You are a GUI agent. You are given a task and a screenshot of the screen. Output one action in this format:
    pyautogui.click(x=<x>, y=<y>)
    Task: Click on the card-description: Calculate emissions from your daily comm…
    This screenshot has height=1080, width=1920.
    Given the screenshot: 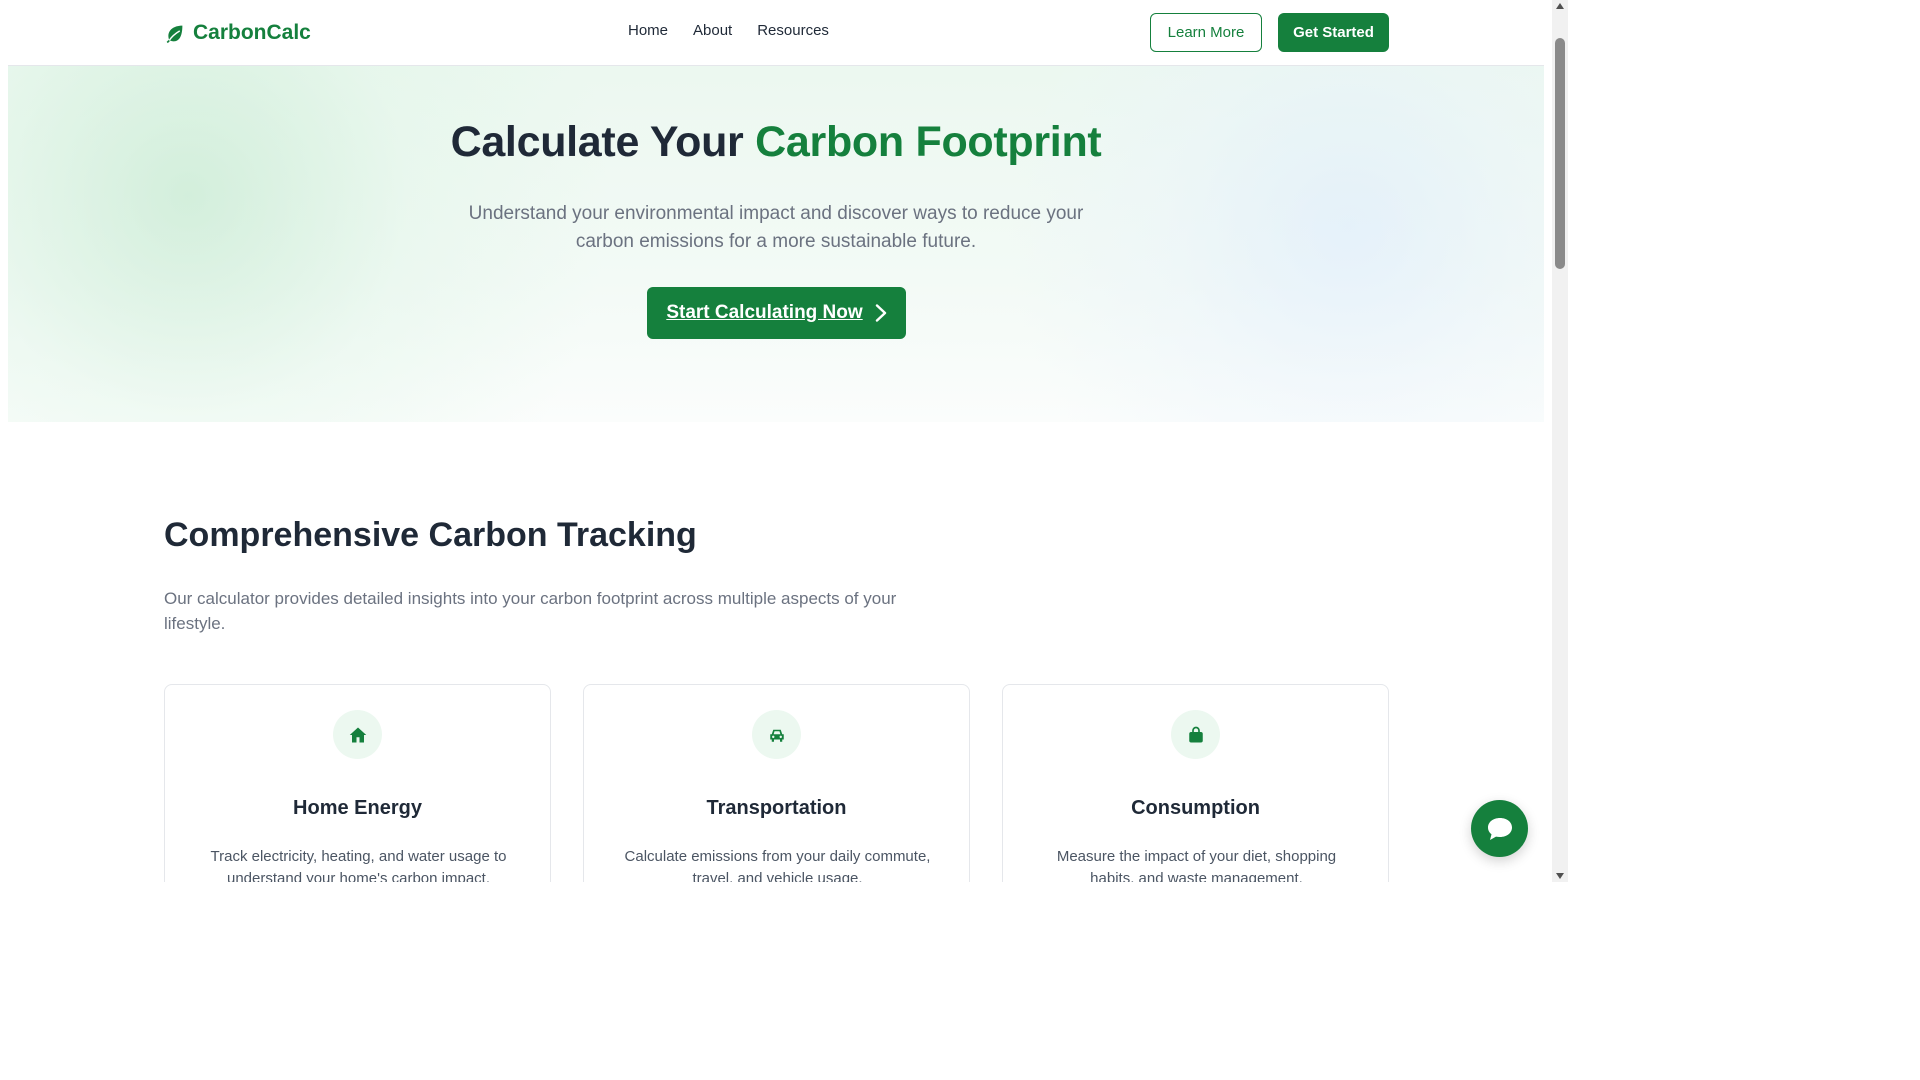 What is the action you would take?
    pyautogui.click(x=777, y=865)
    